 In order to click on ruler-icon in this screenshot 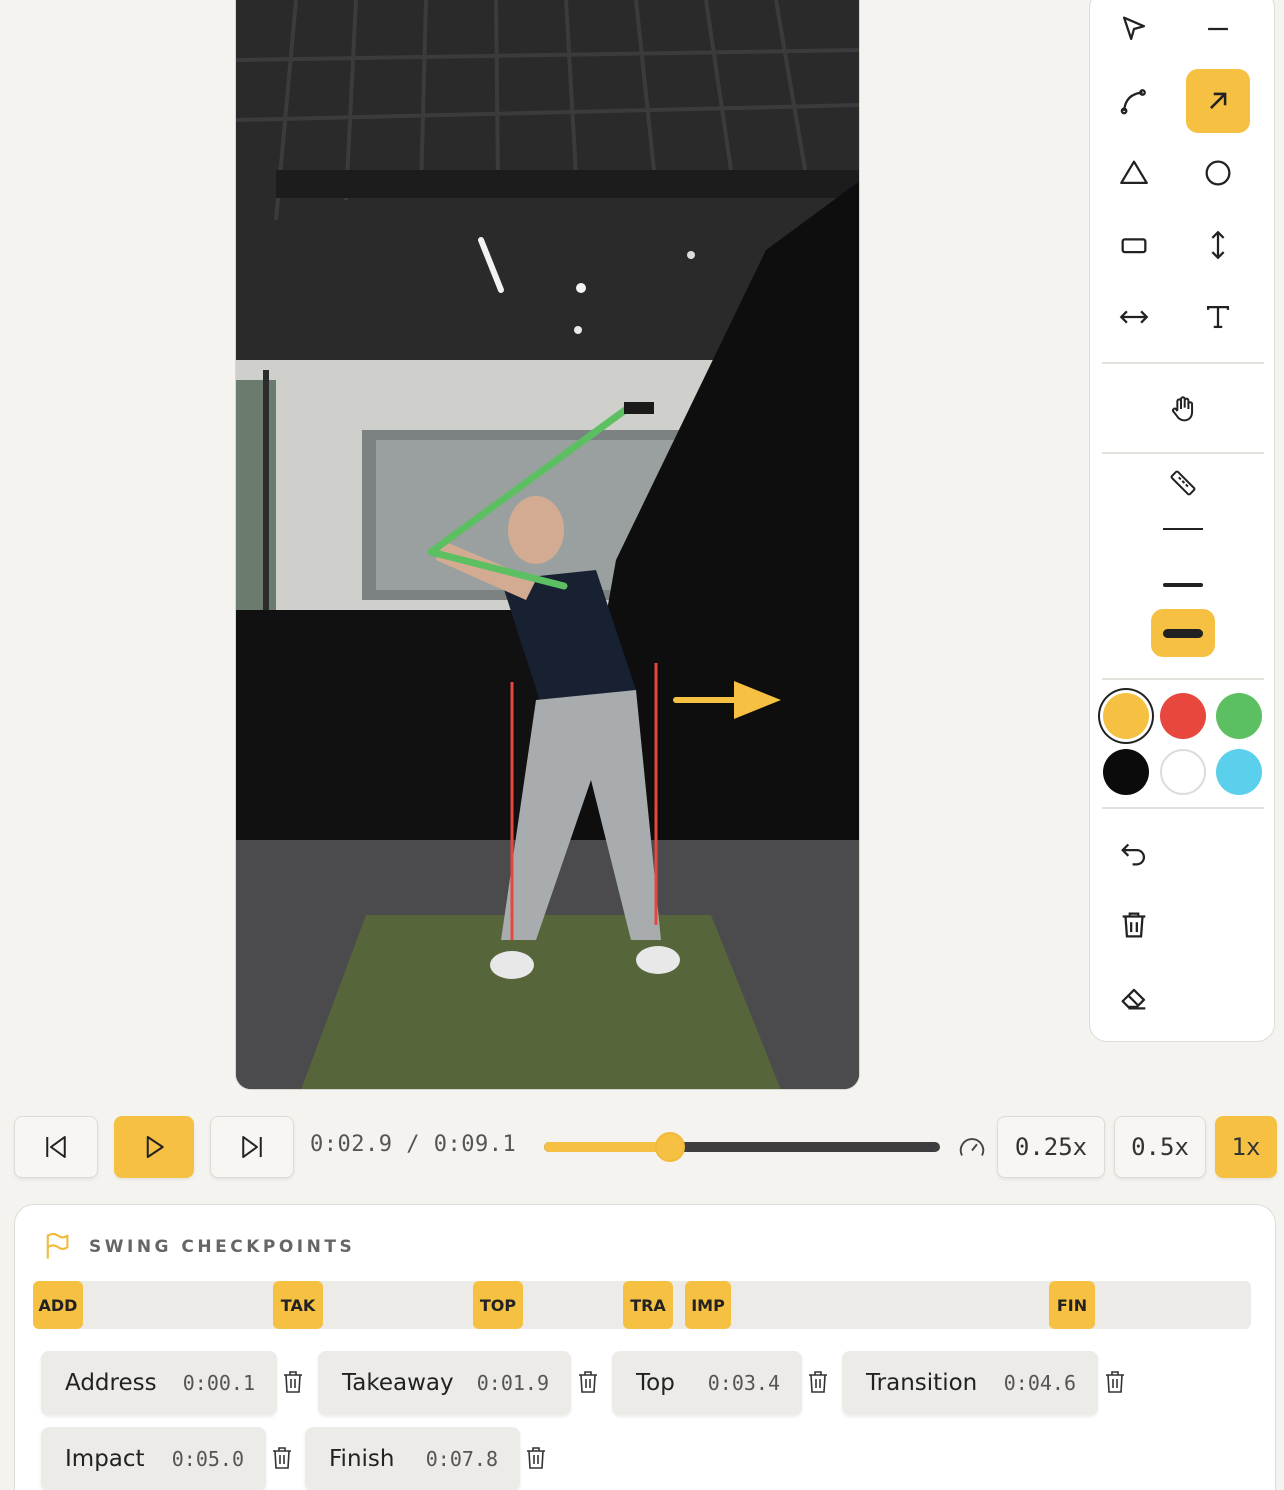, I will do `click(1183, 483)`.